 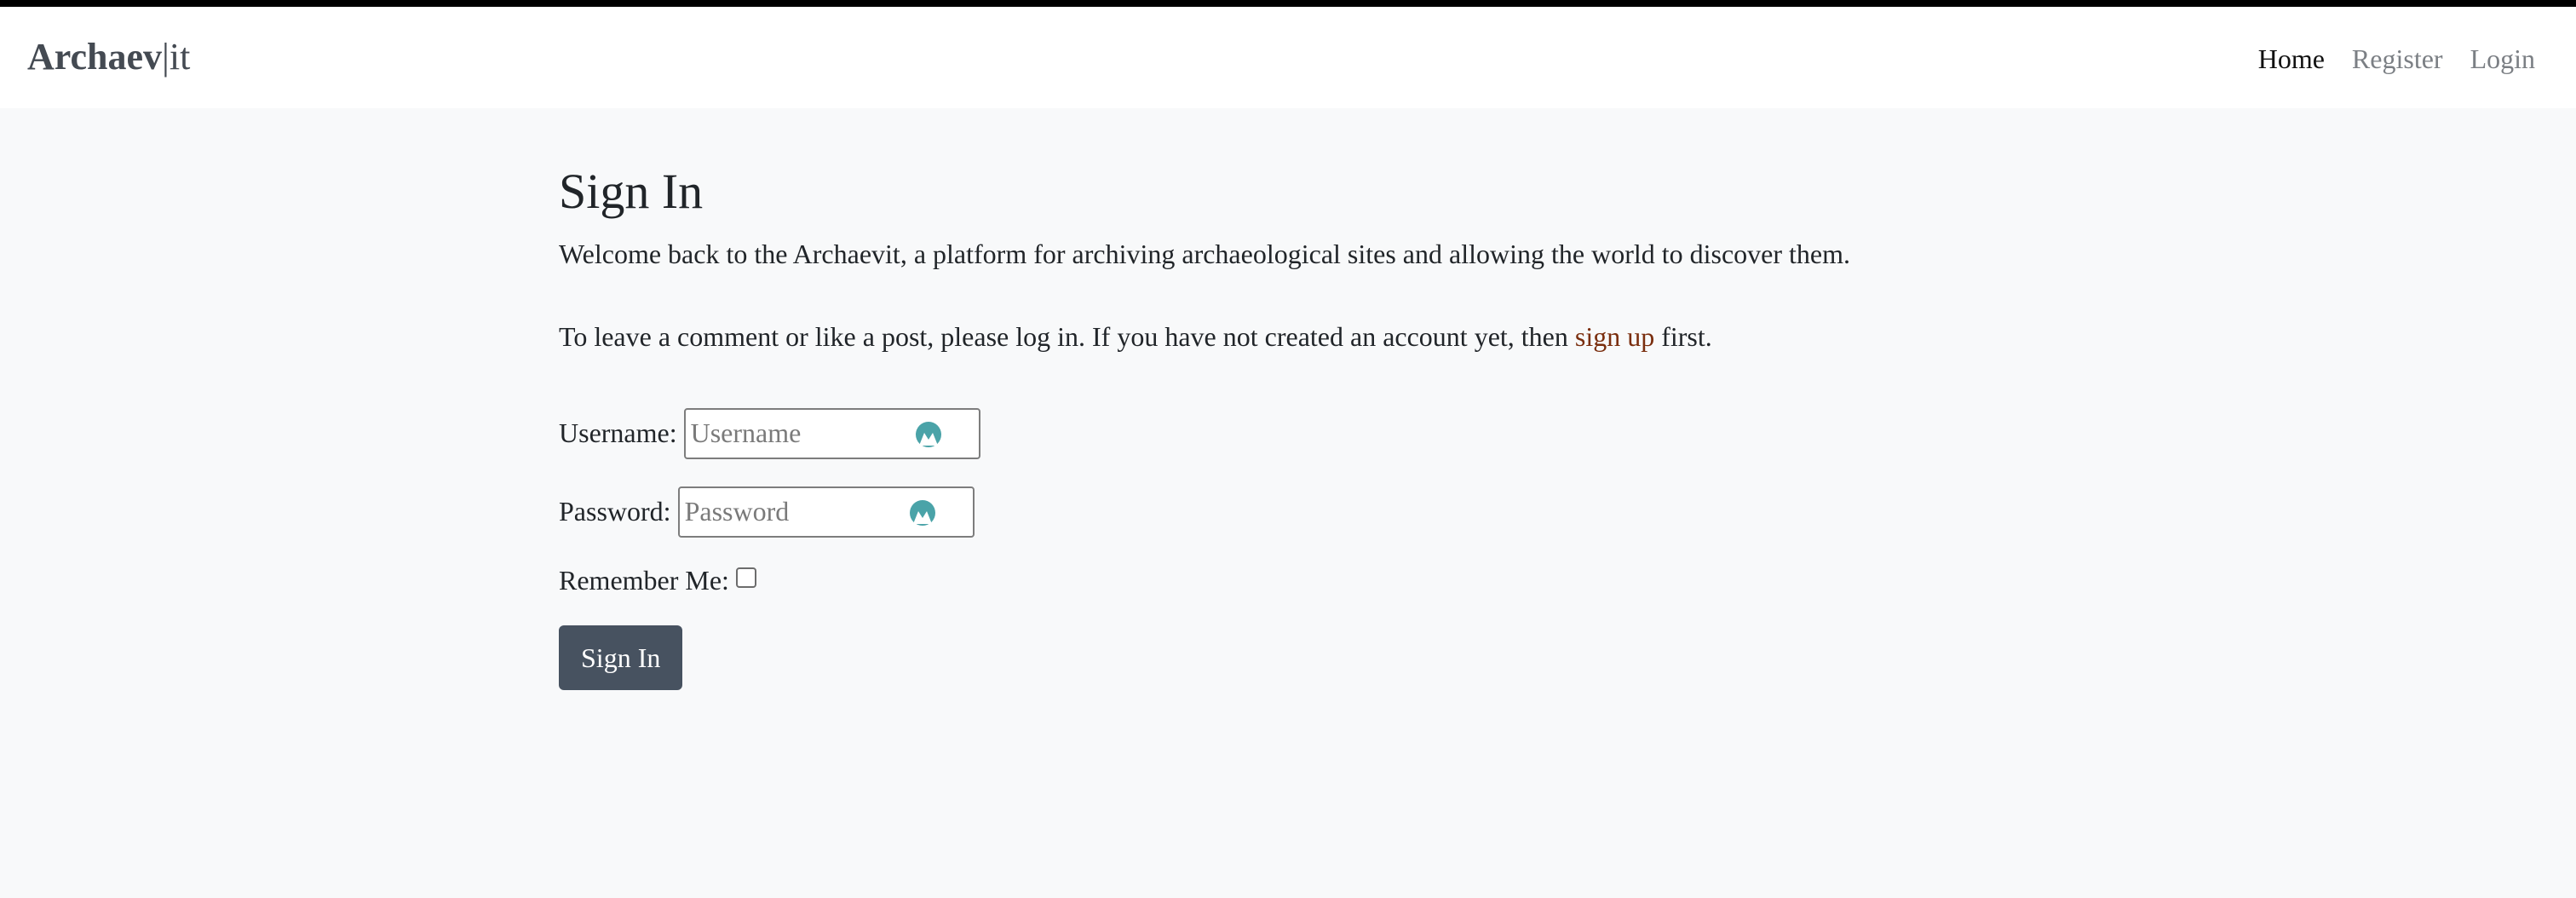 I want to click on username-field-wrapper, so click(x=832, y=433).